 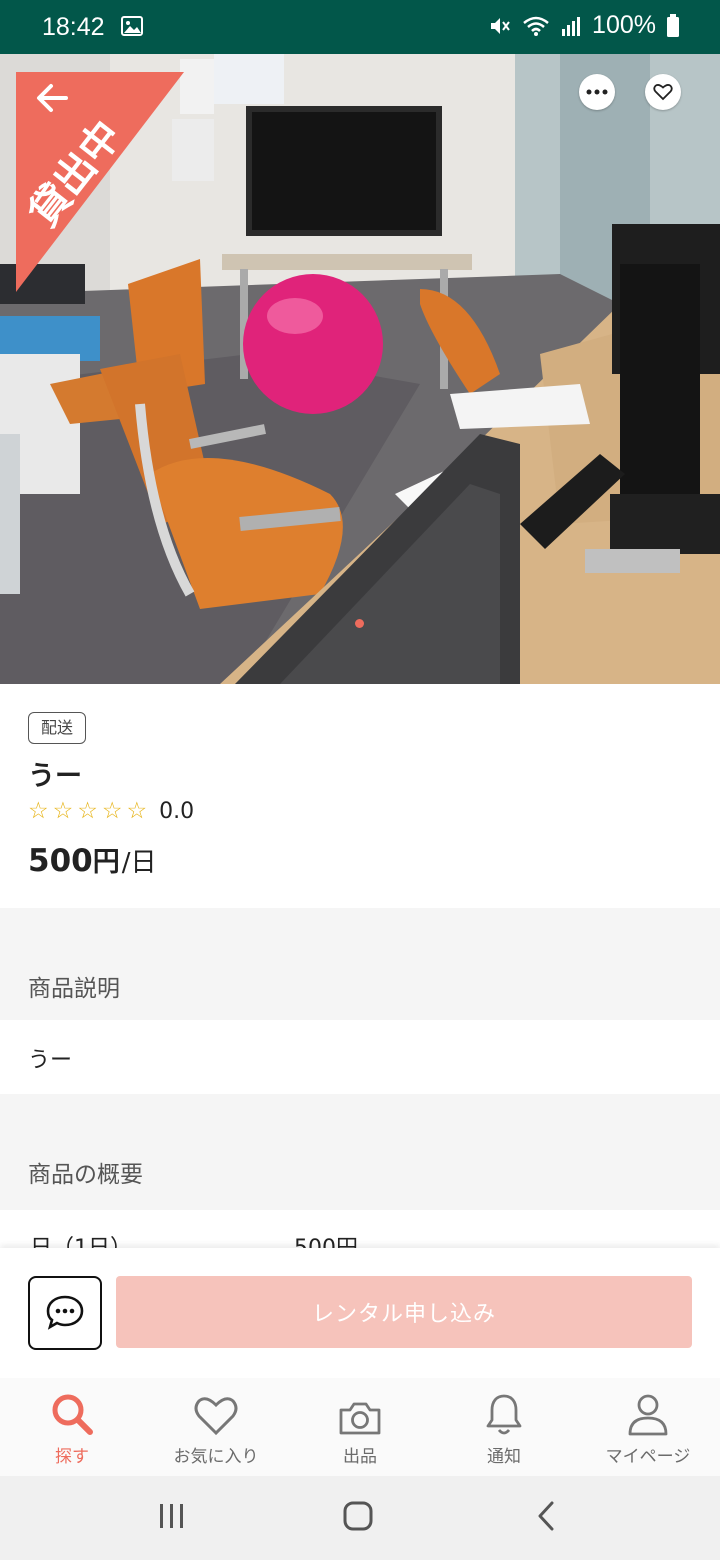 I want to click on delivery-tag: 配送, so click(x=57, y=728).